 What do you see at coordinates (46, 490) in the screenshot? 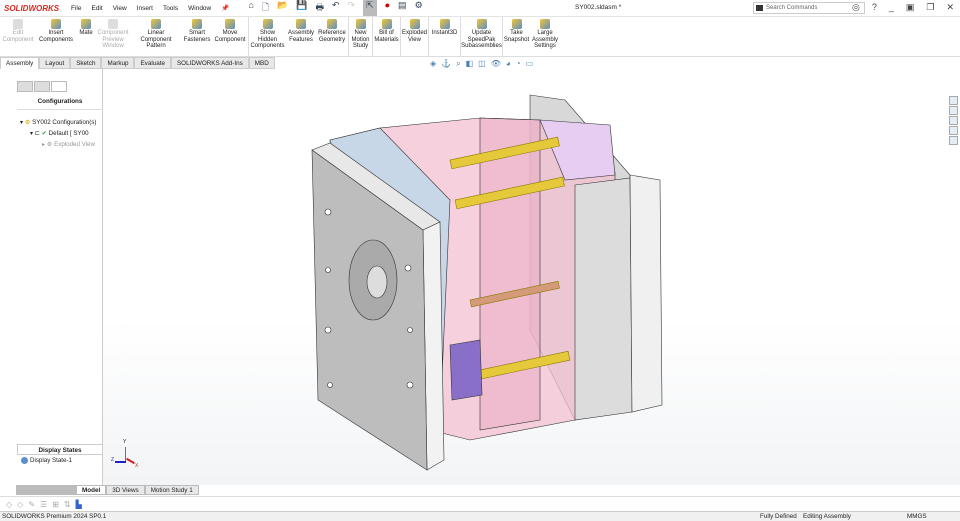
I see `tab-scroll` at bounding box center [46, 490].